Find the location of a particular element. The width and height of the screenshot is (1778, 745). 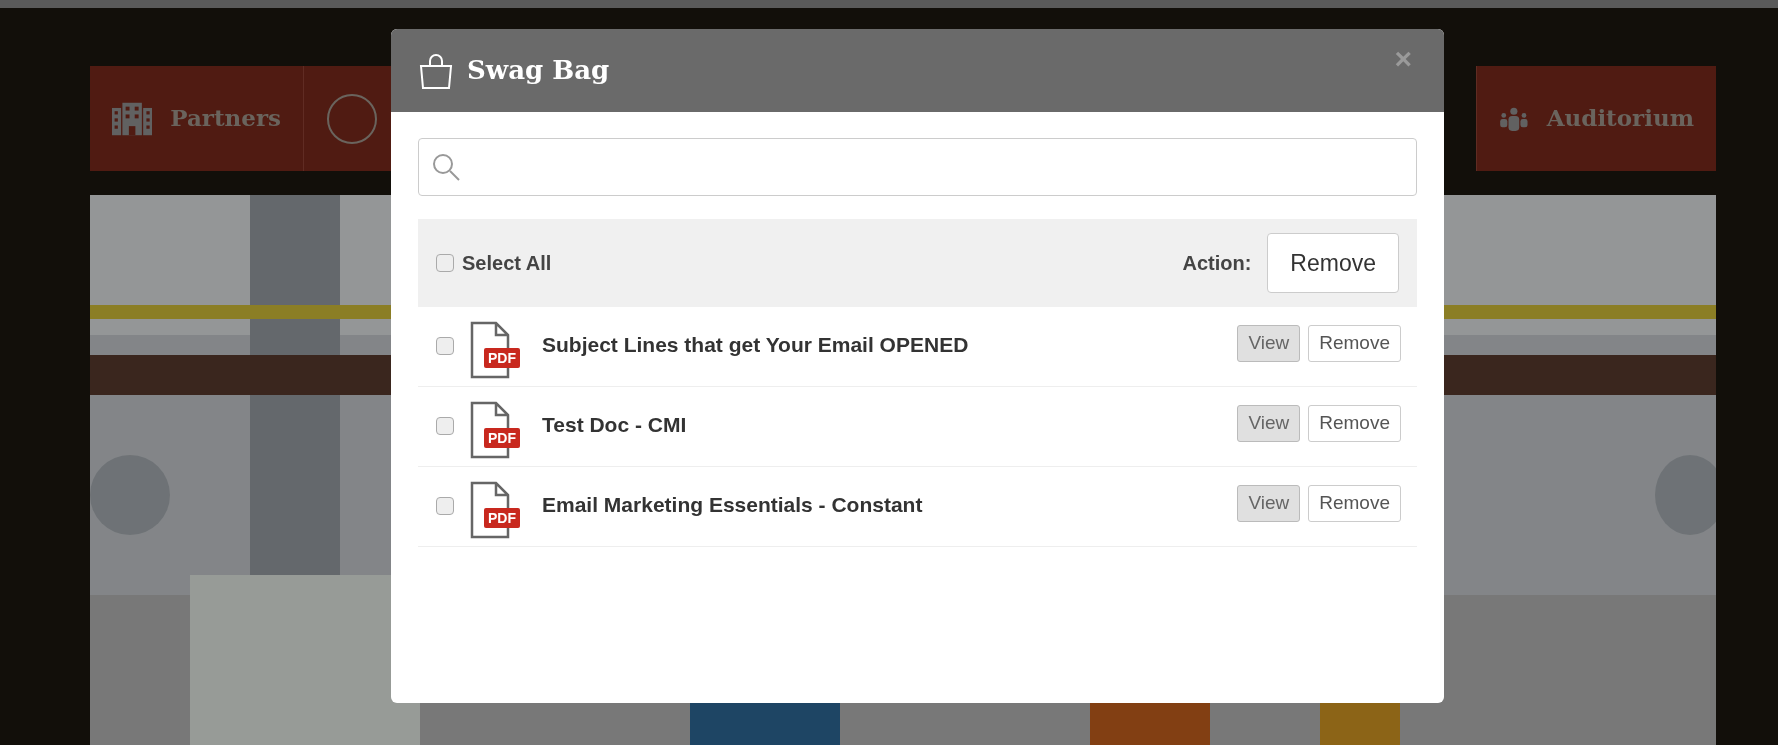

dialog-title: Swag Bag is located at coordinates (538, 70).